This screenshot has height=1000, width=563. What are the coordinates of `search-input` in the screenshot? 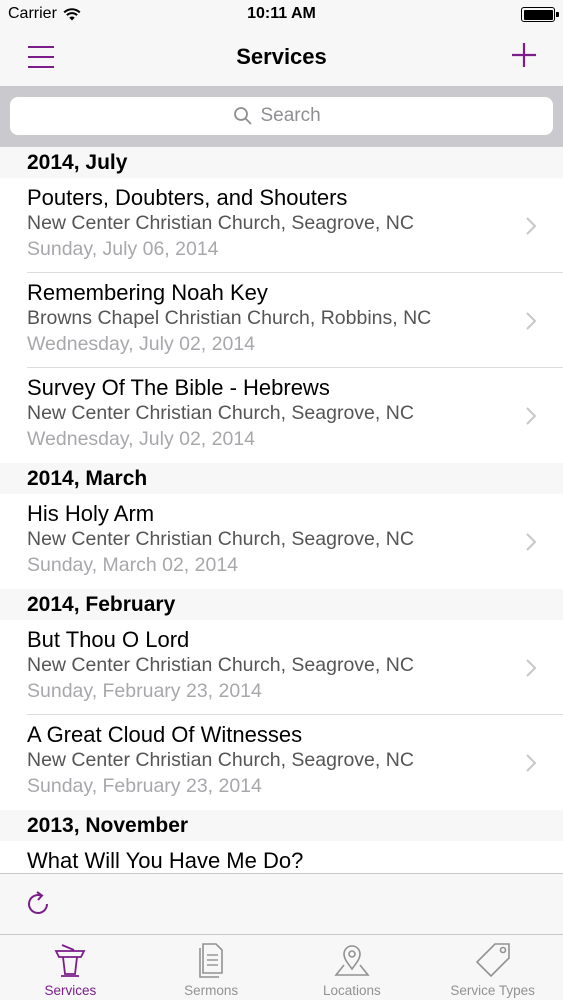 It's located at (295, 116).